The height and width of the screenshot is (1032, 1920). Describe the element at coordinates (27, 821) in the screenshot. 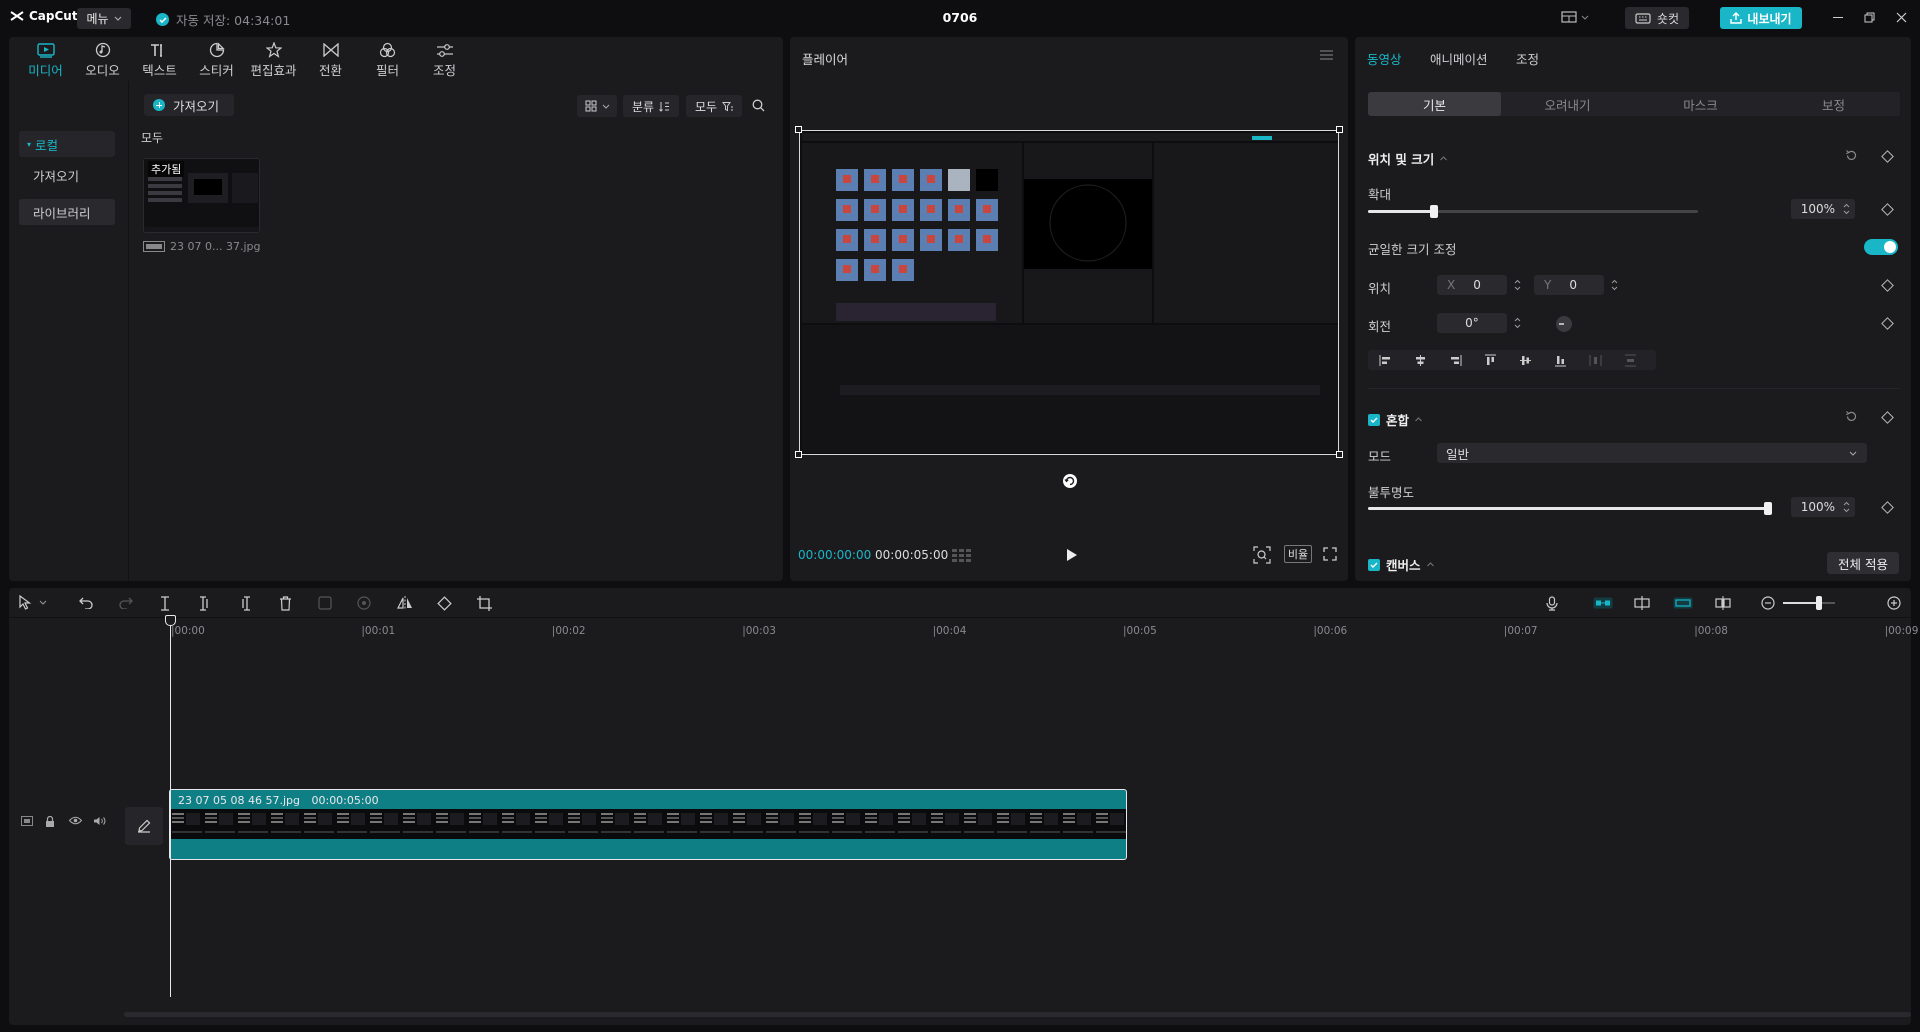

I see `track-cover-icon` at that location.